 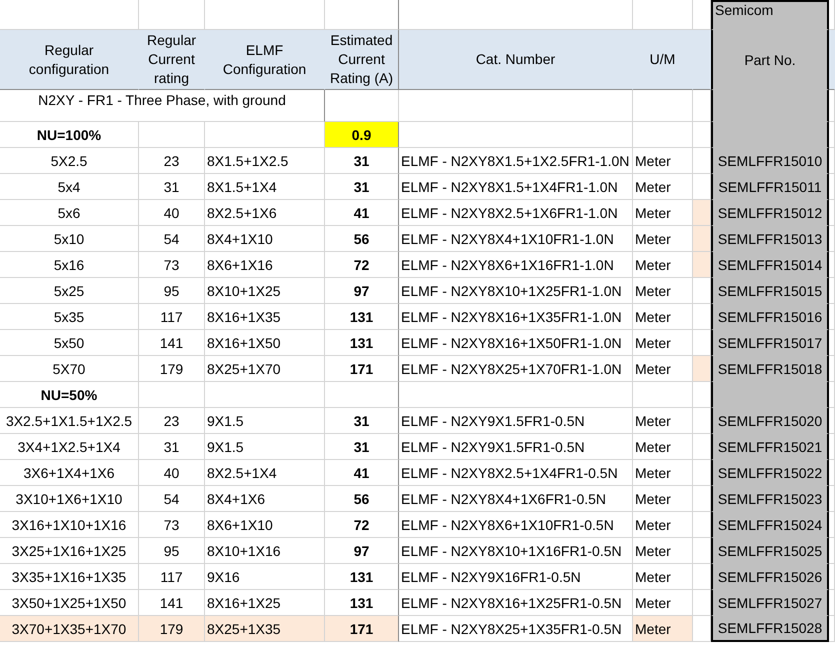 What do you see at coordinates (770, 317) in the screenshot?
I see `table-cell: SEMLFFR15016` at bounding box center [770, 317].